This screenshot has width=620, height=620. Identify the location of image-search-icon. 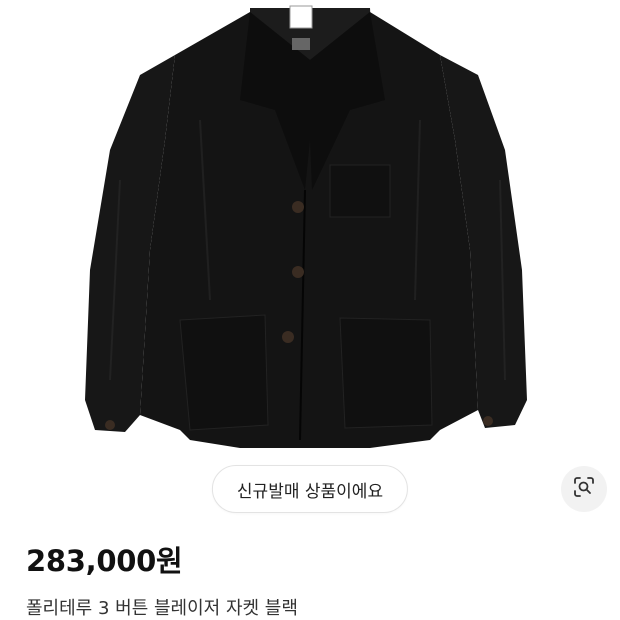
(584, 489).